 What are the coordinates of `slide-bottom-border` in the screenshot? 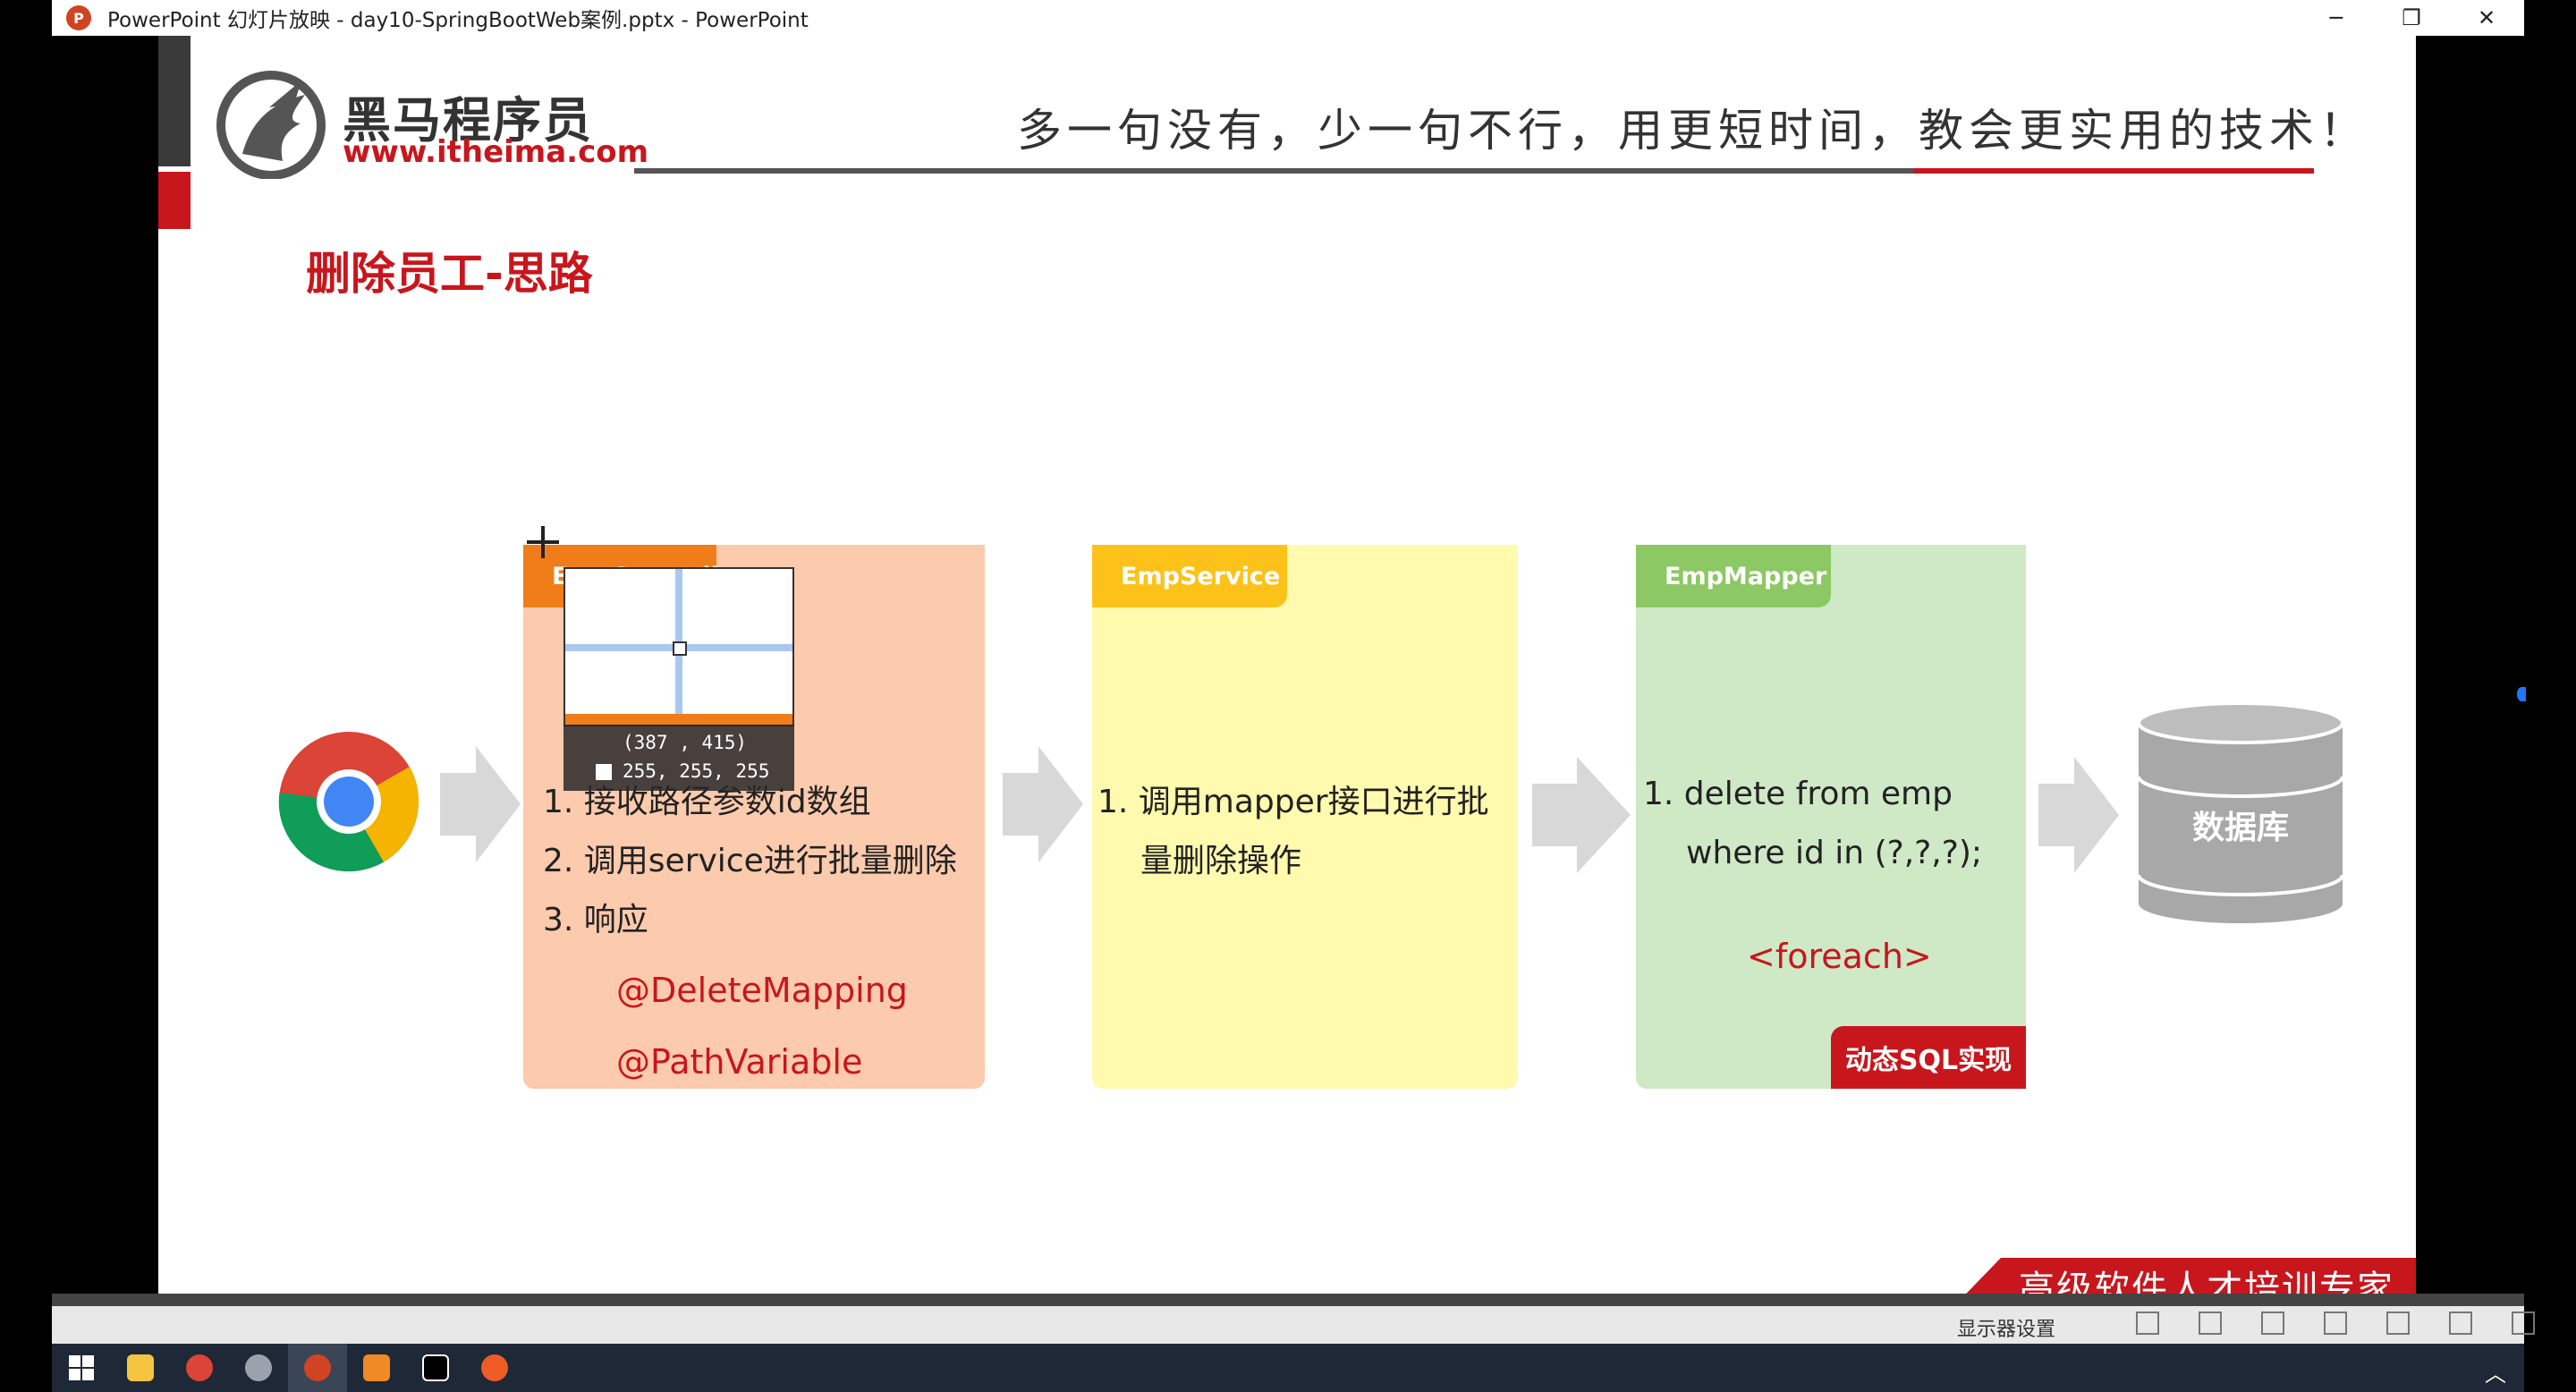 It's located at (1288, 1300).